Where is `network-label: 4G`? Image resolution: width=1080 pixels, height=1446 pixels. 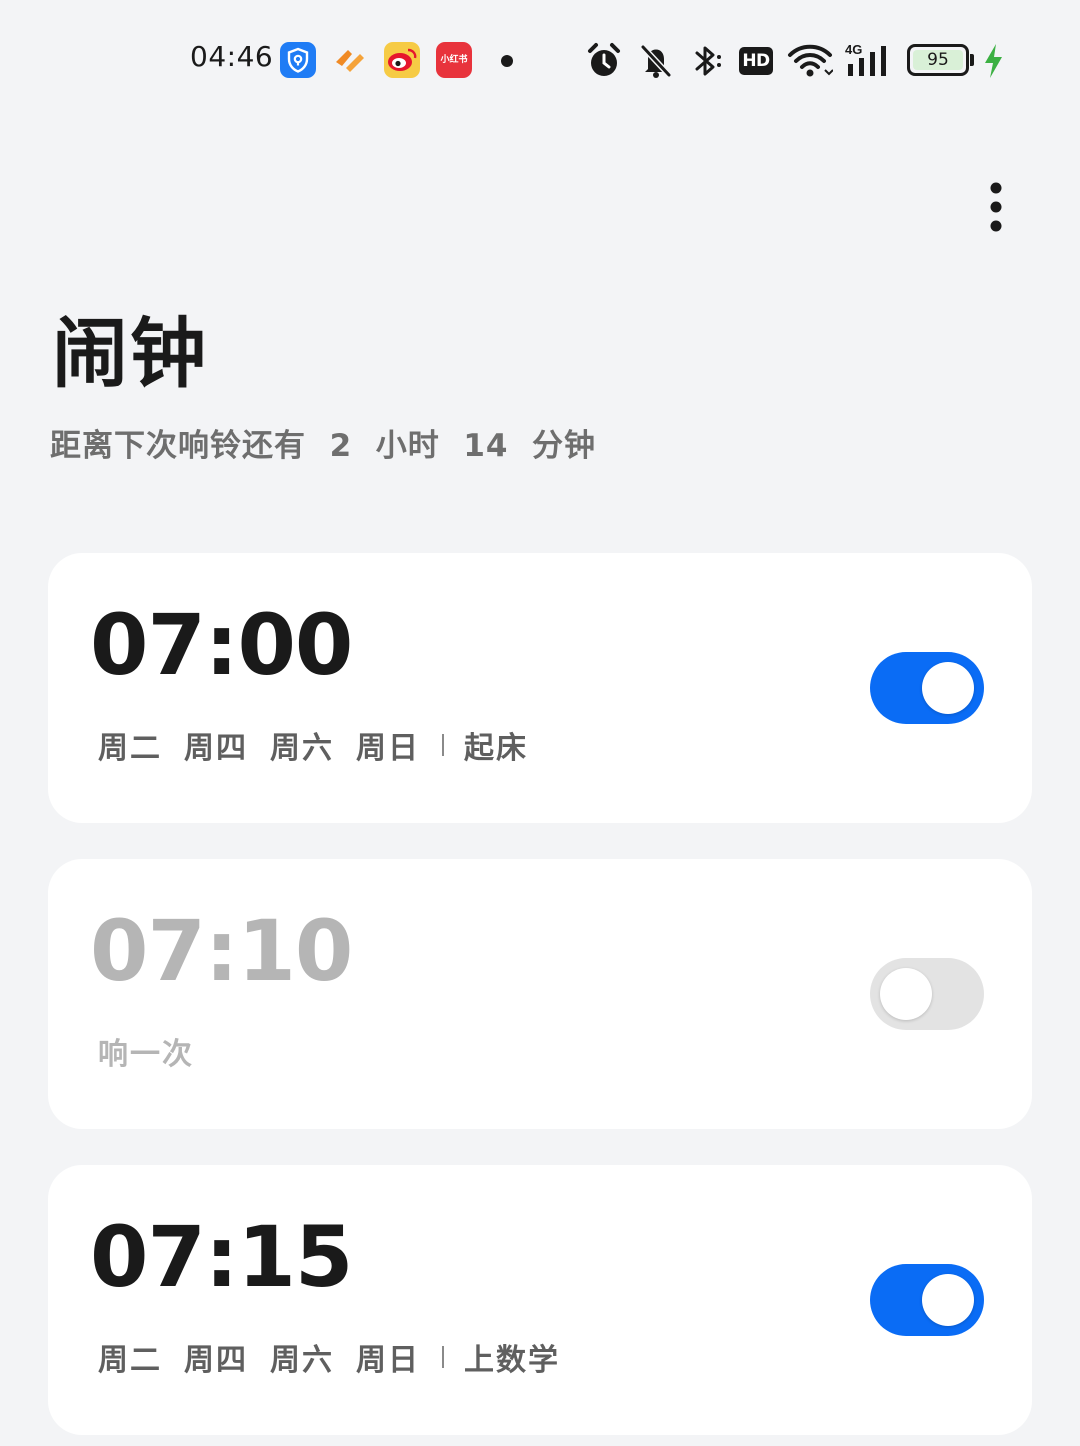 network-label: 4G is located at coordinates (853, 49).